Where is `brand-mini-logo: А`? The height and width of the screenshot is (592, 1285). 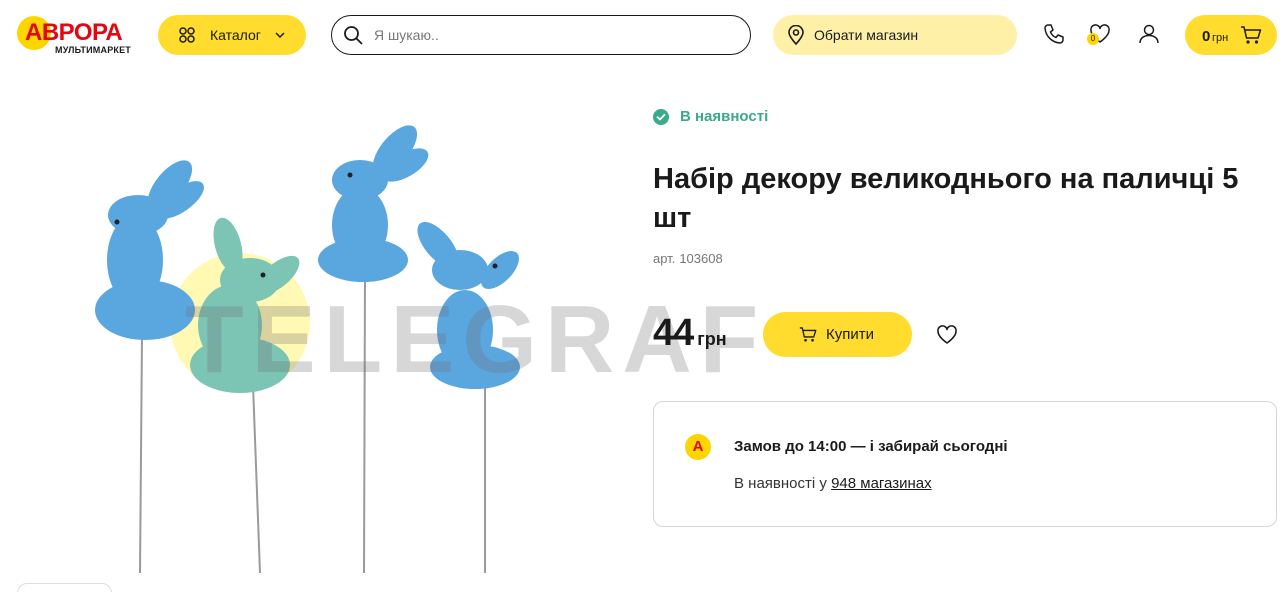
brand-mini-logo: А is located at coordinates (698, 447).